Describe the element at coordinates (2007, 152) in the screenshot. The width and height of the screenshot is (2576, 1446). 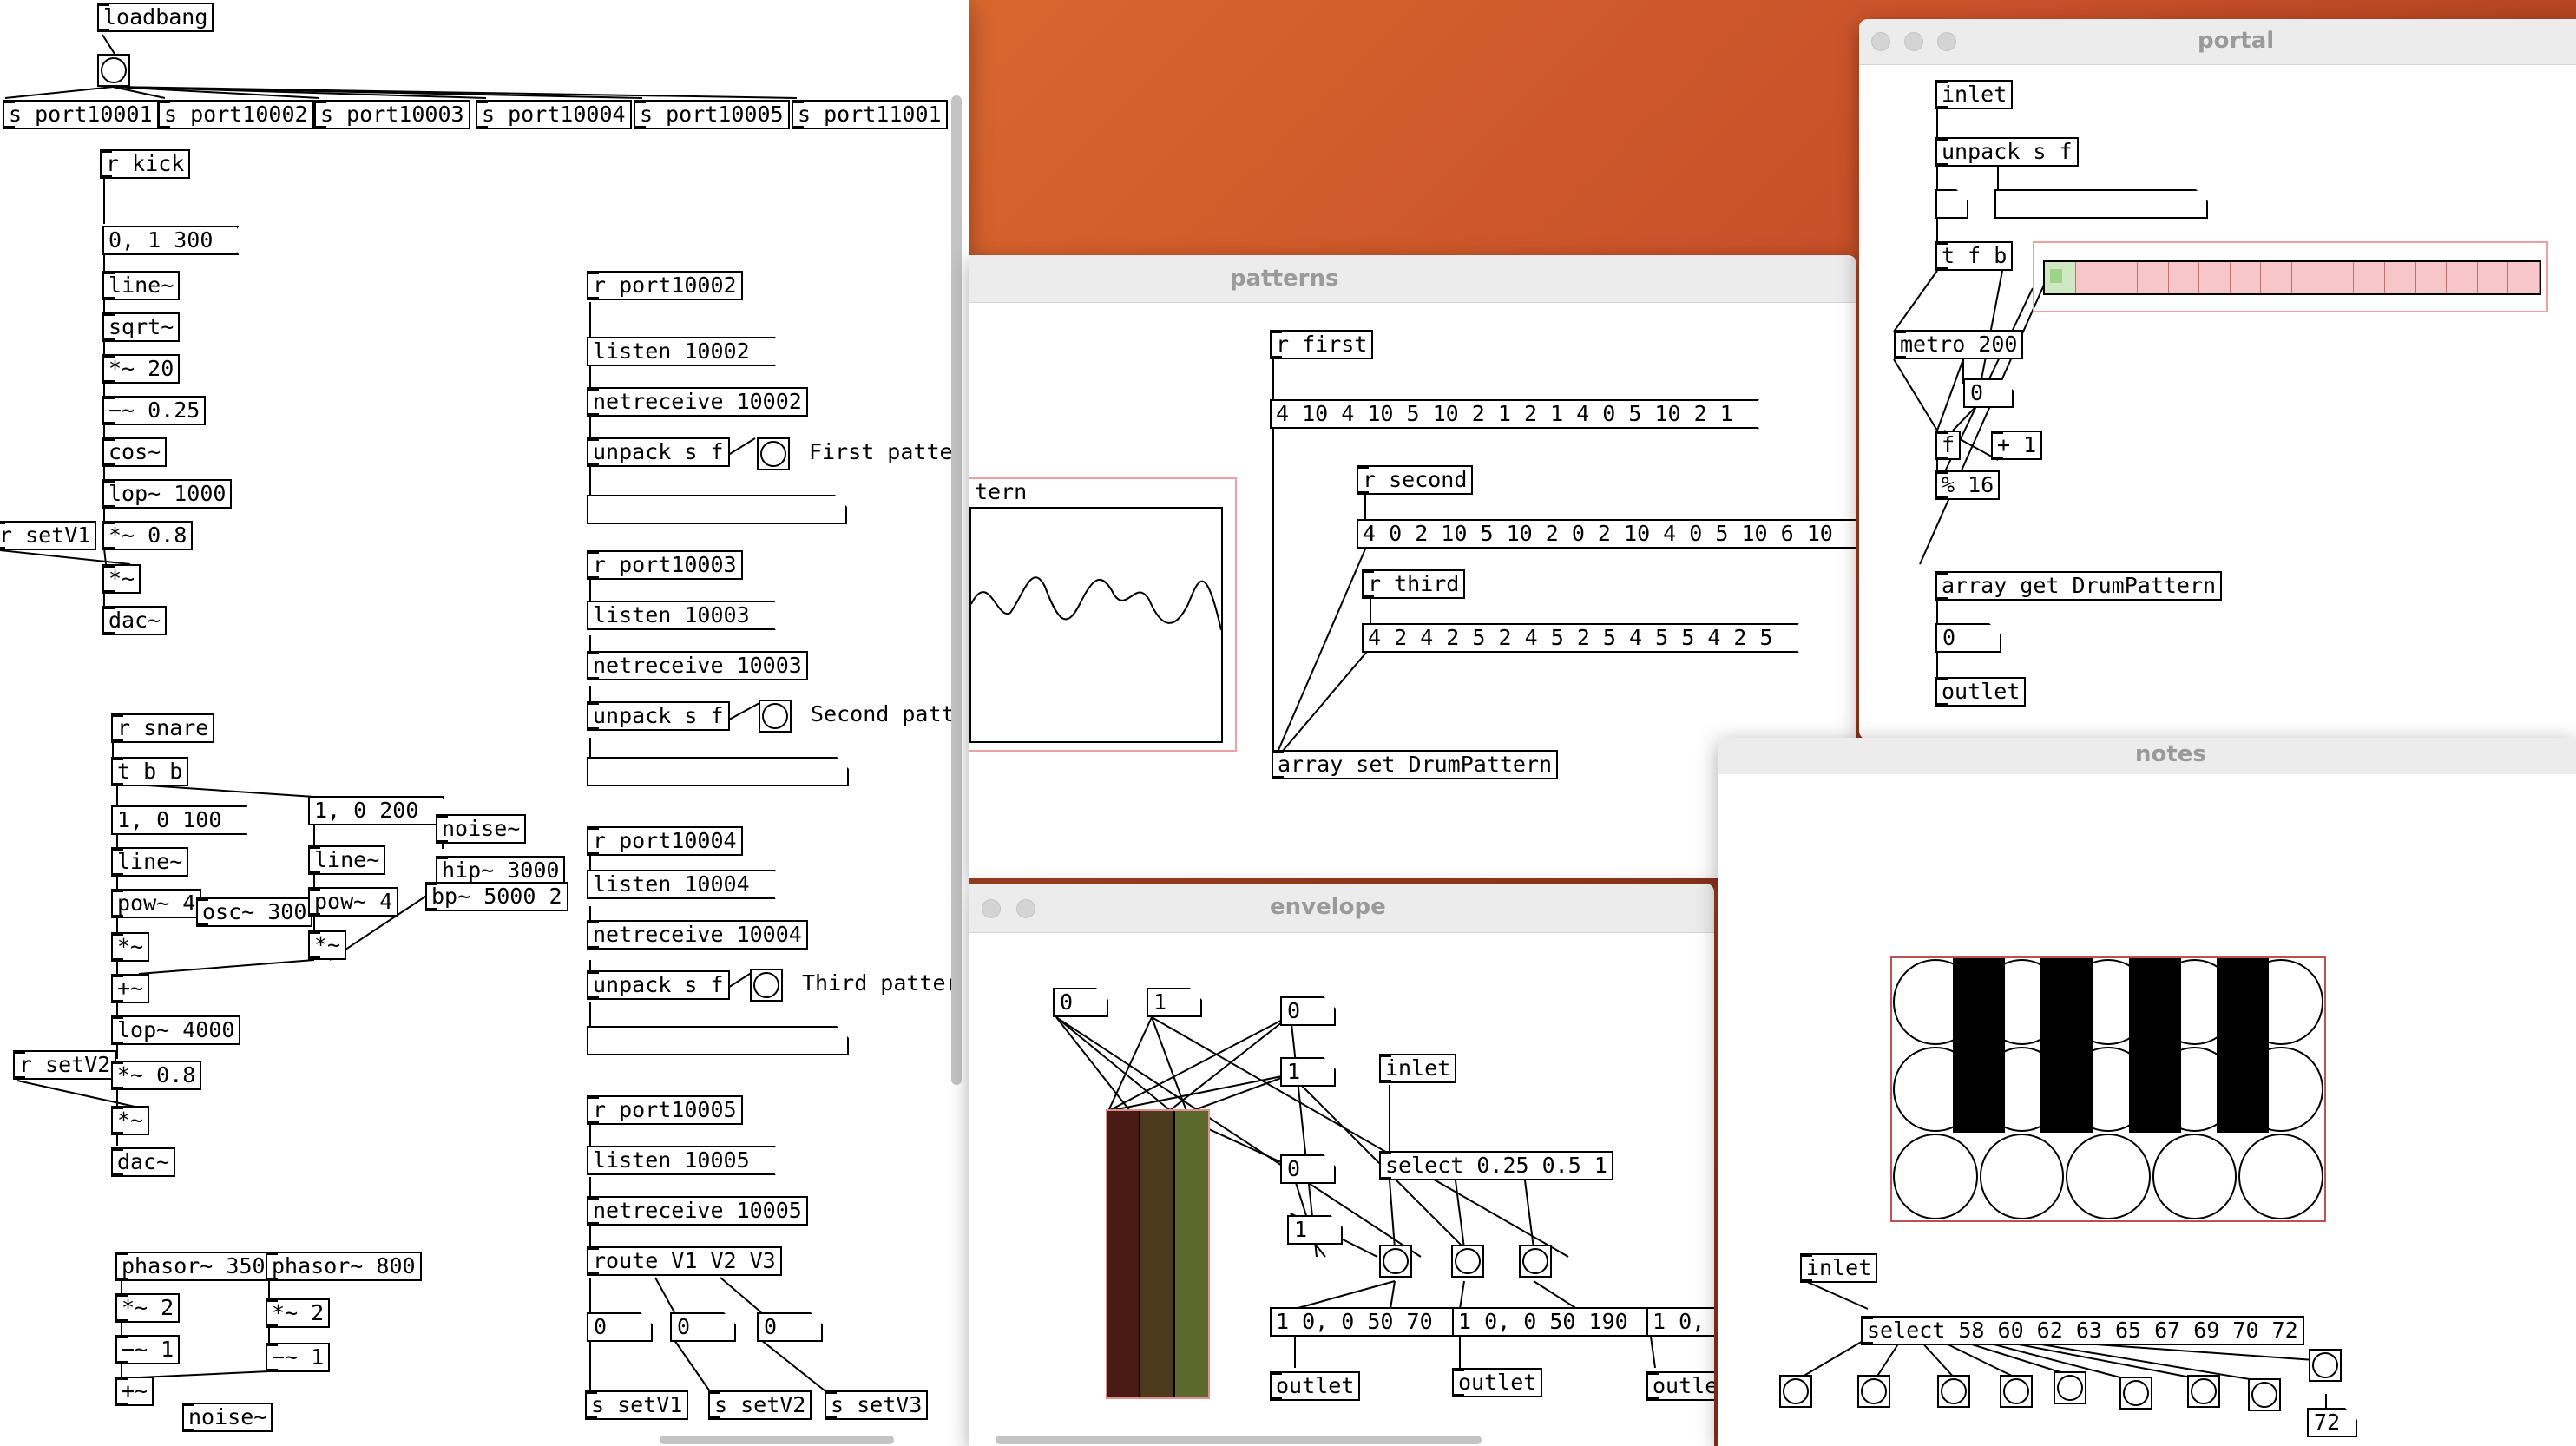
I see `portal-unpack: unpack s f` at that location.